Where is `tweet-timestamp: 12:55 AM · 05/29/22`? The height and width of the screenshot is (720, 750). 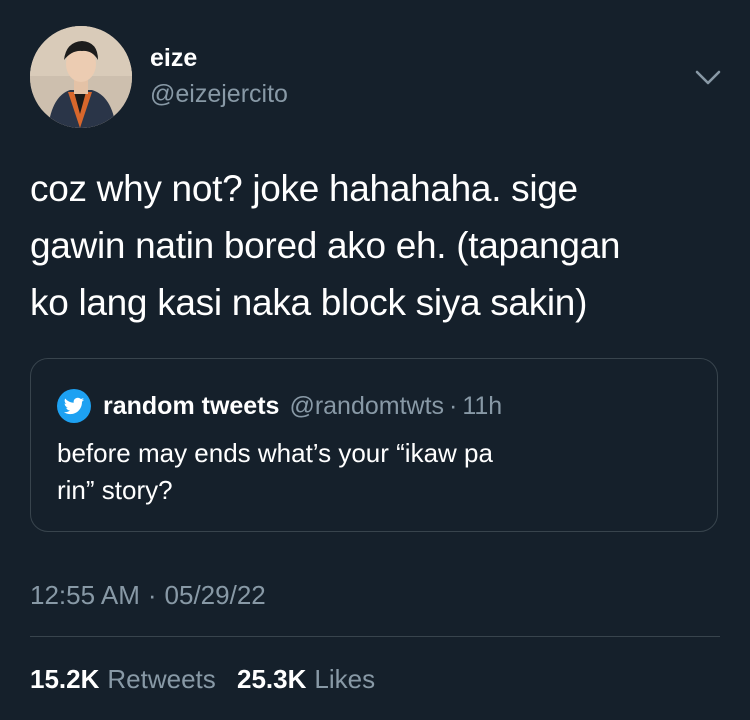
tweet-timestamp: 12:55 AM · 05/29/22 is located at coordinates (148, 595).